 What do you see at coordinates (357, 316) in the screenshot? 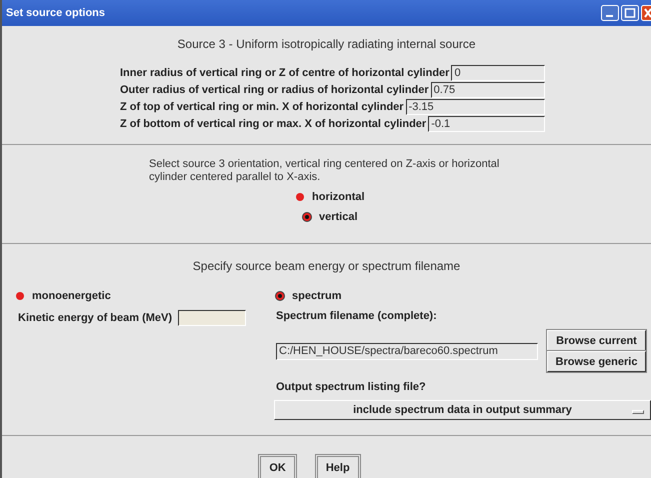
I see `field-label: Spectrum filename (complete):` at bounding box center [357, 316].